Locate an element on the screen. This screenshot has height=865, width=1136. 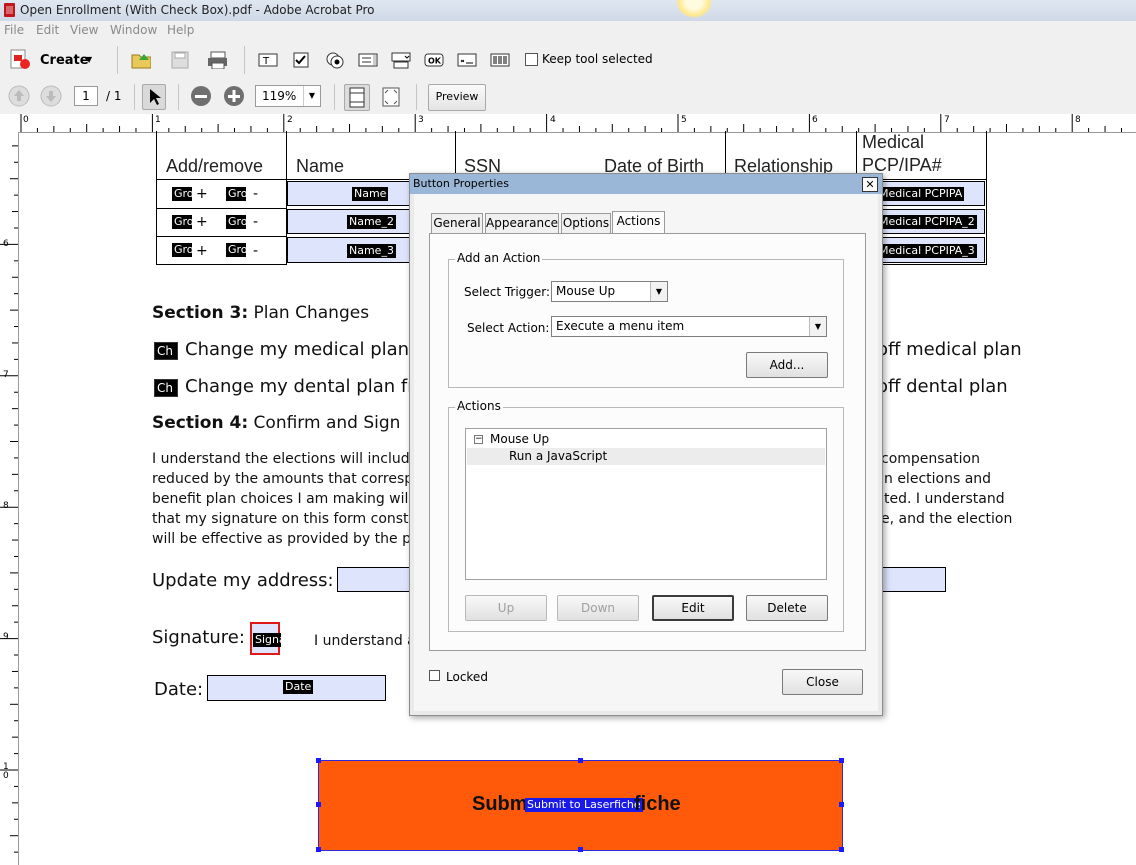
page-number-input: 1 is located at coordinates (86, 96).